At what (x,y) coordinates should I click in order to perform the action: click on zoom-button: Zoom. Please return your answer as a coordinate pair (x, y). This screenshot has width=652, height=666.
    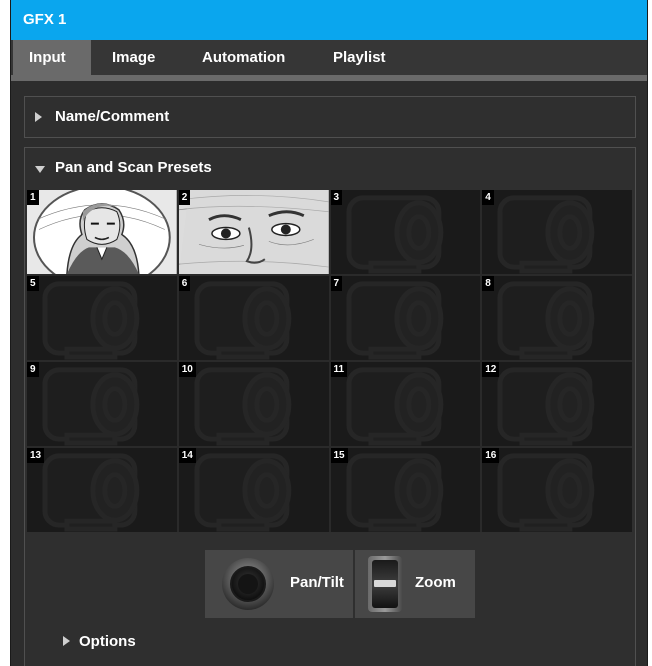
    Looking at the image, I should click on (415, 584).